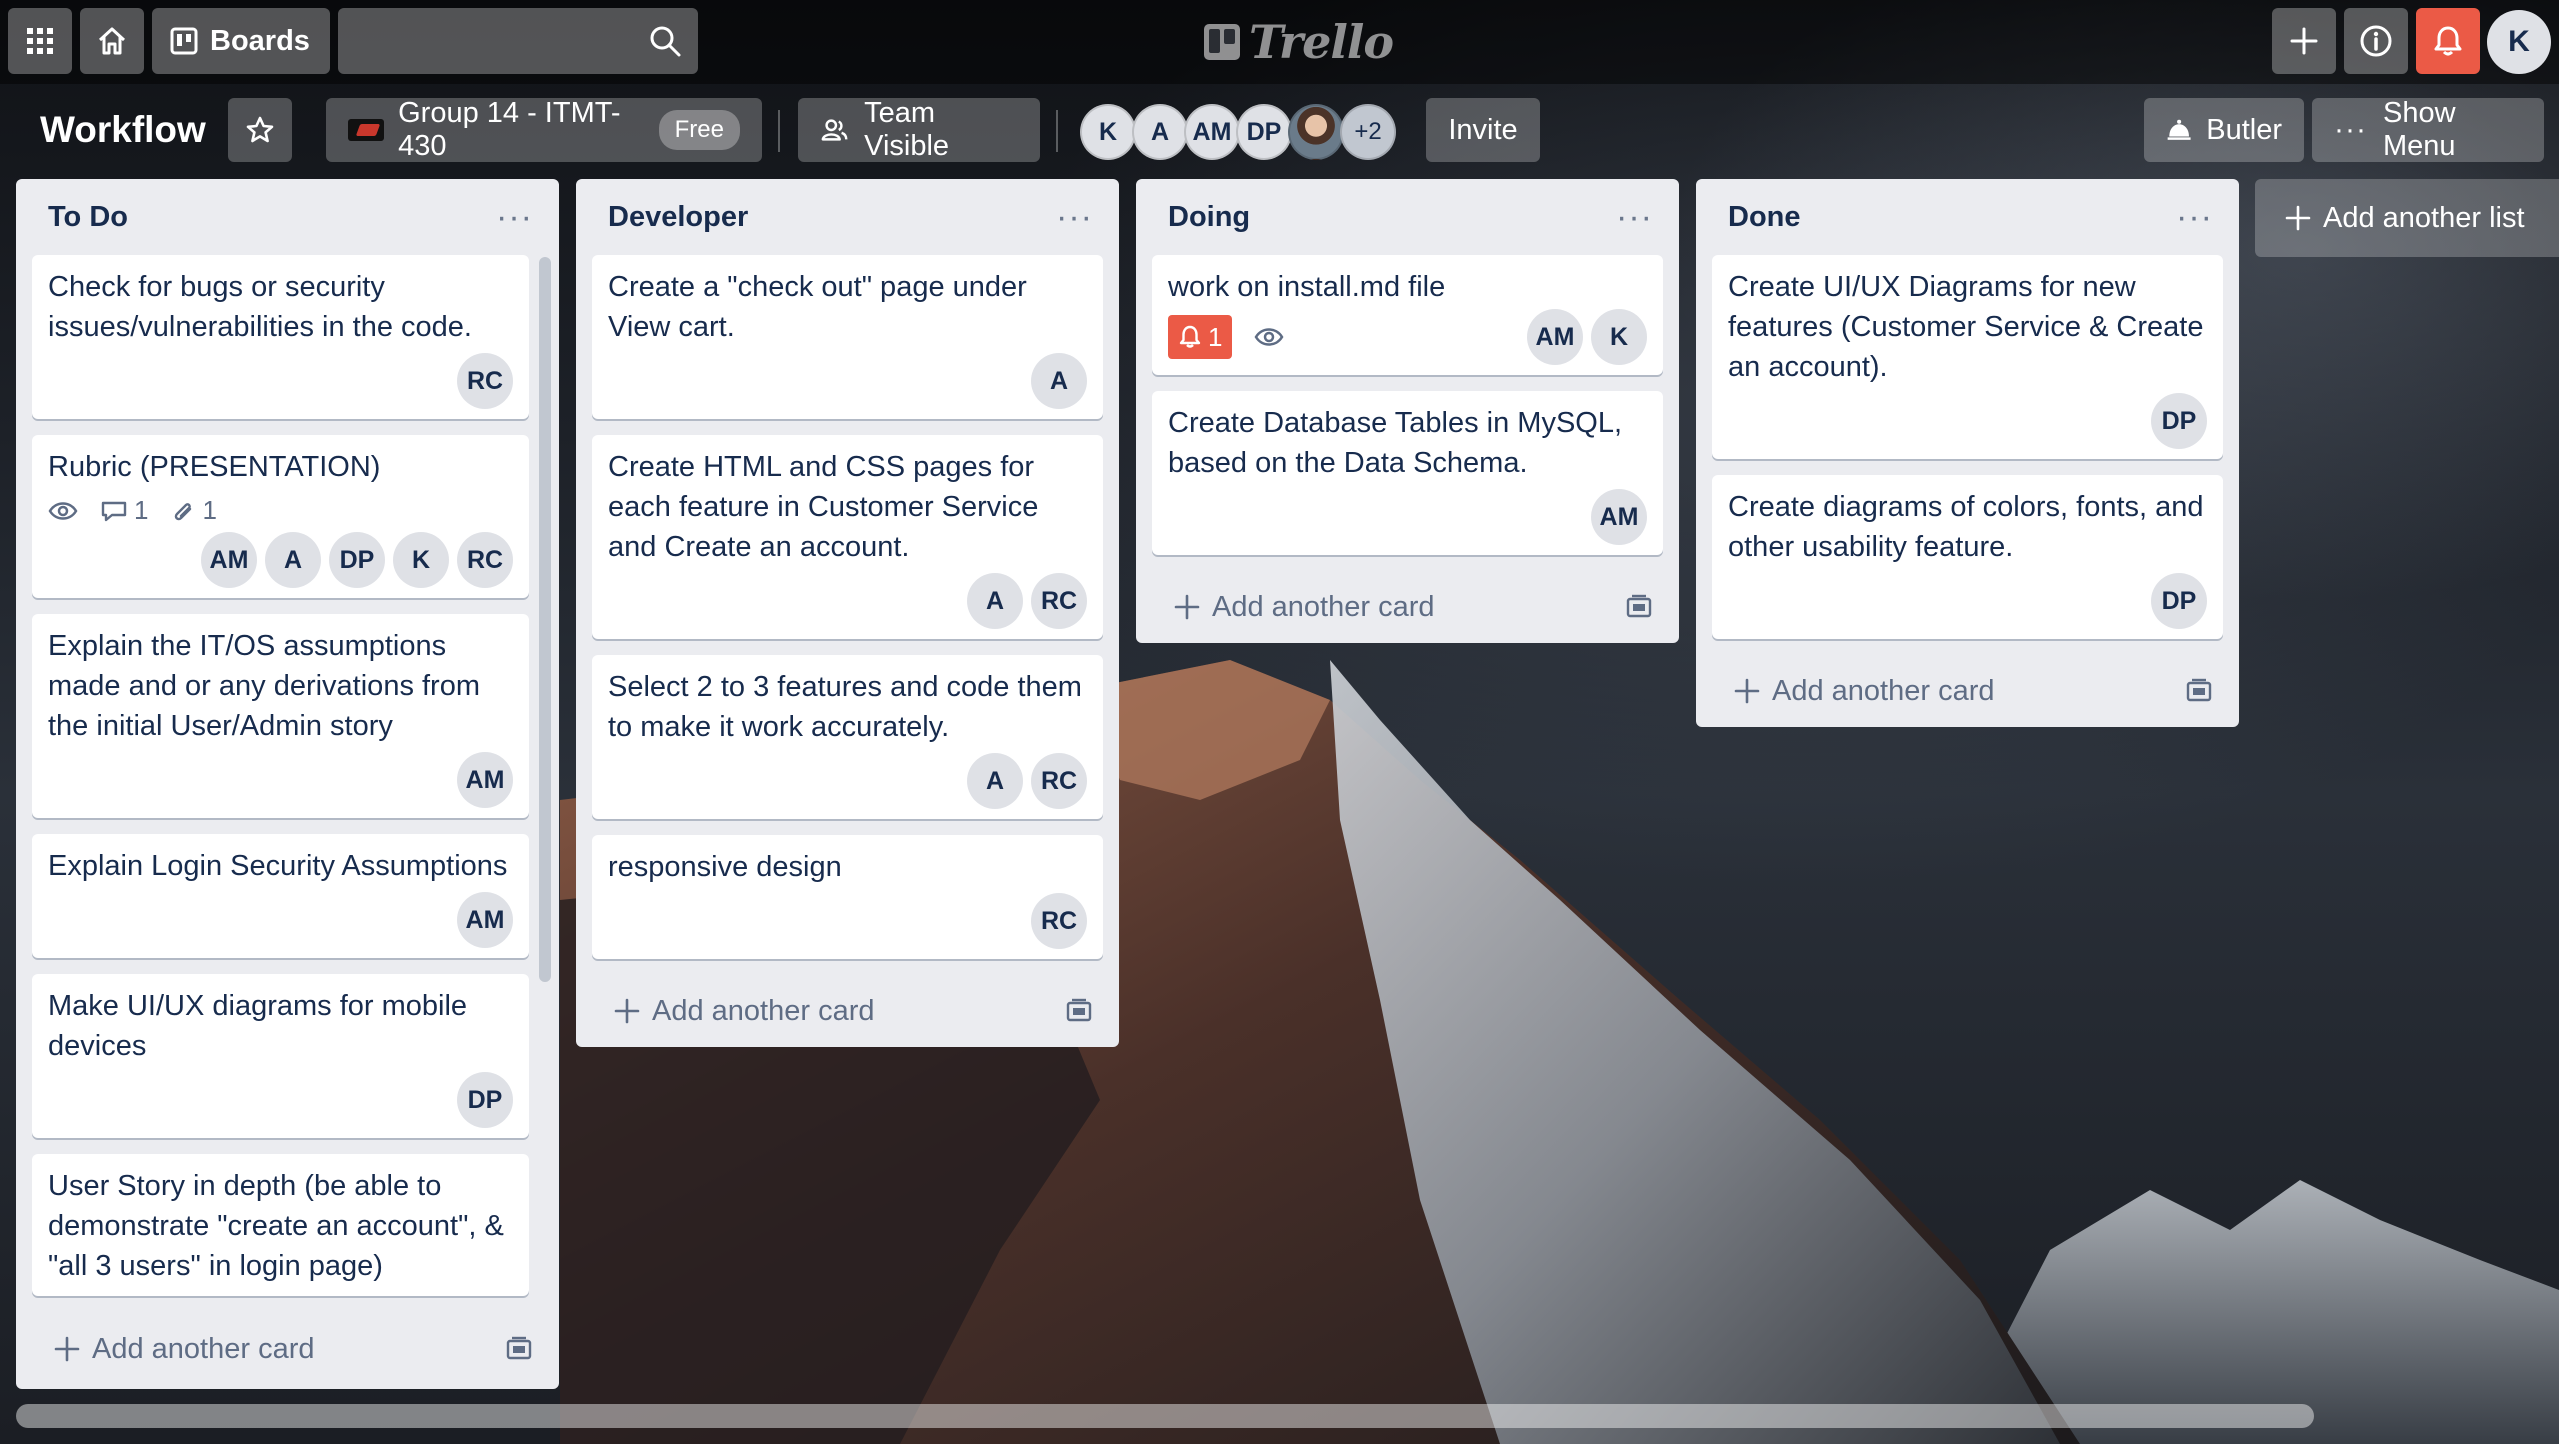 This screenshot has width=2559, height=1444. I want to click on card: Rubric (PRESENTATION) 1 1 AM A DP K RC, so click(280, 516).